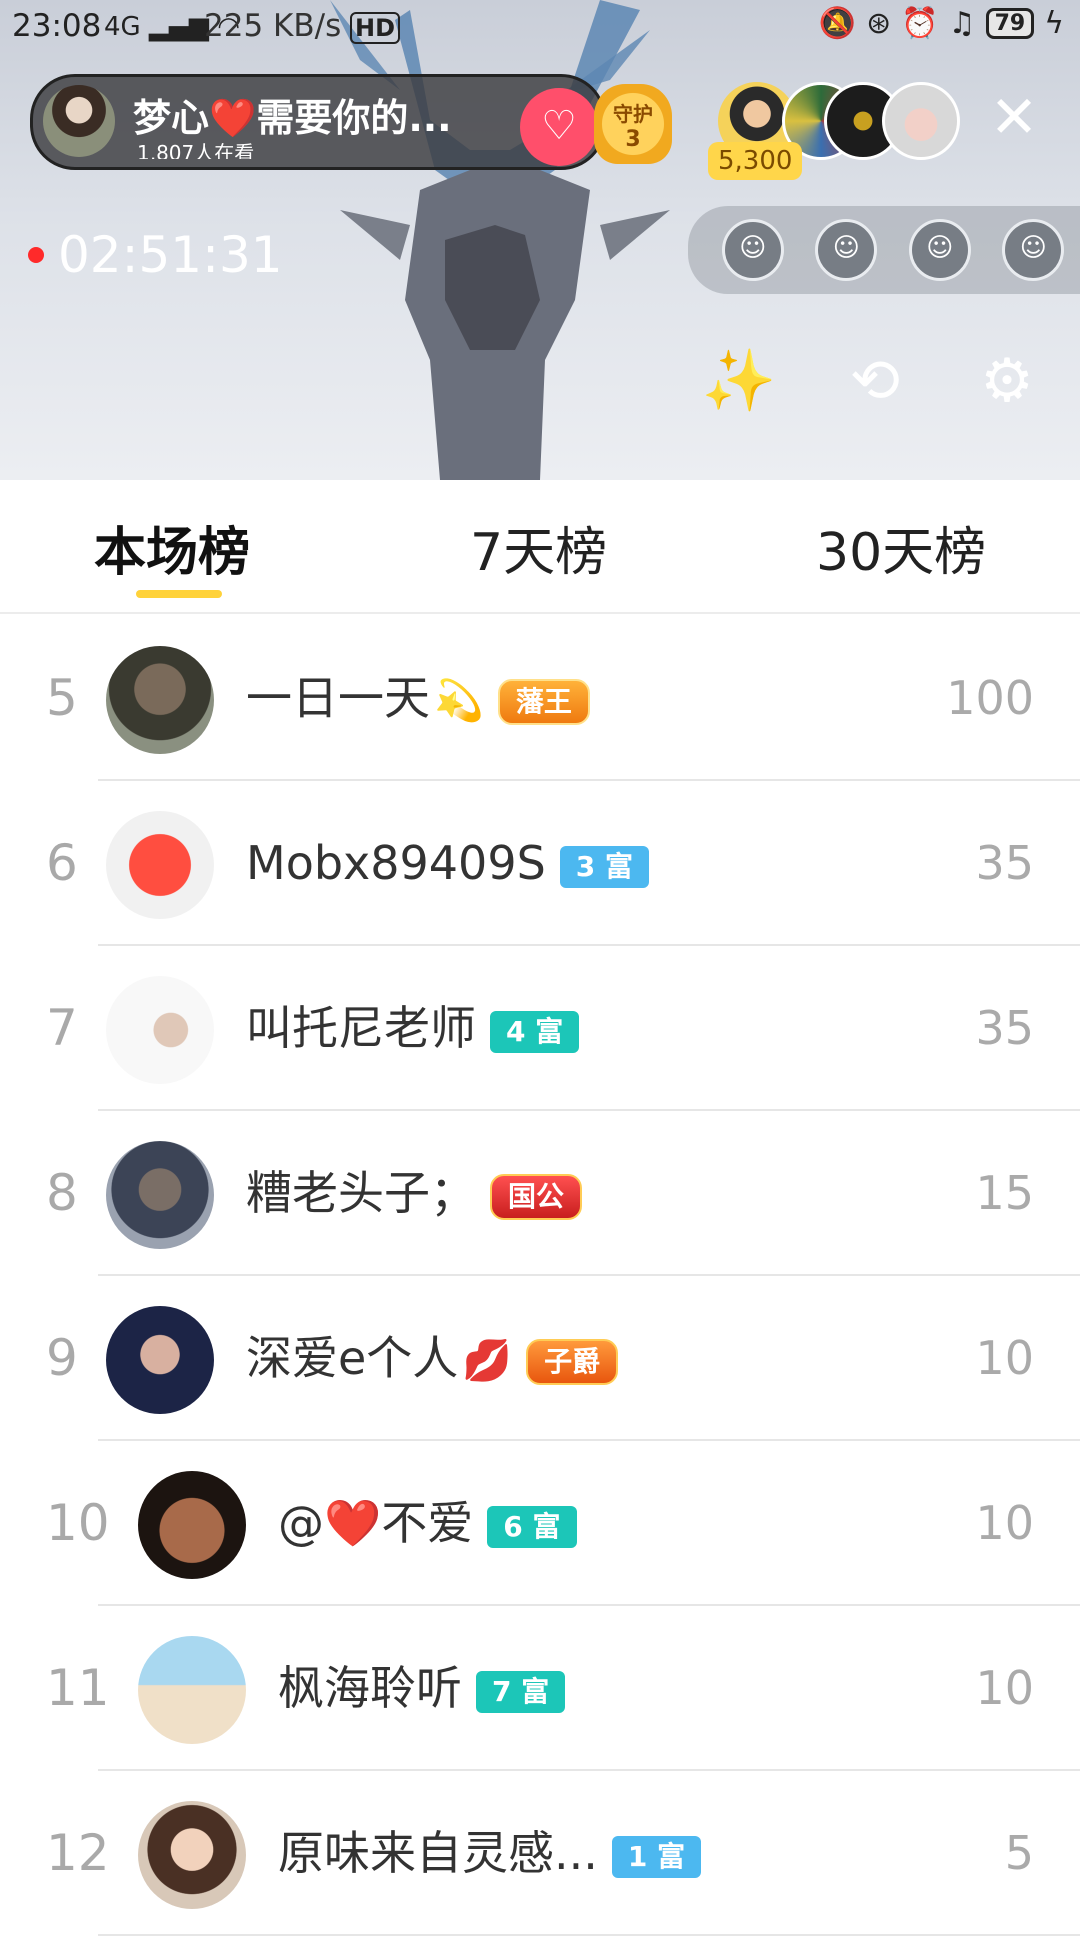  I want to click on timer-text: 02:51:31, so click(170, 255).